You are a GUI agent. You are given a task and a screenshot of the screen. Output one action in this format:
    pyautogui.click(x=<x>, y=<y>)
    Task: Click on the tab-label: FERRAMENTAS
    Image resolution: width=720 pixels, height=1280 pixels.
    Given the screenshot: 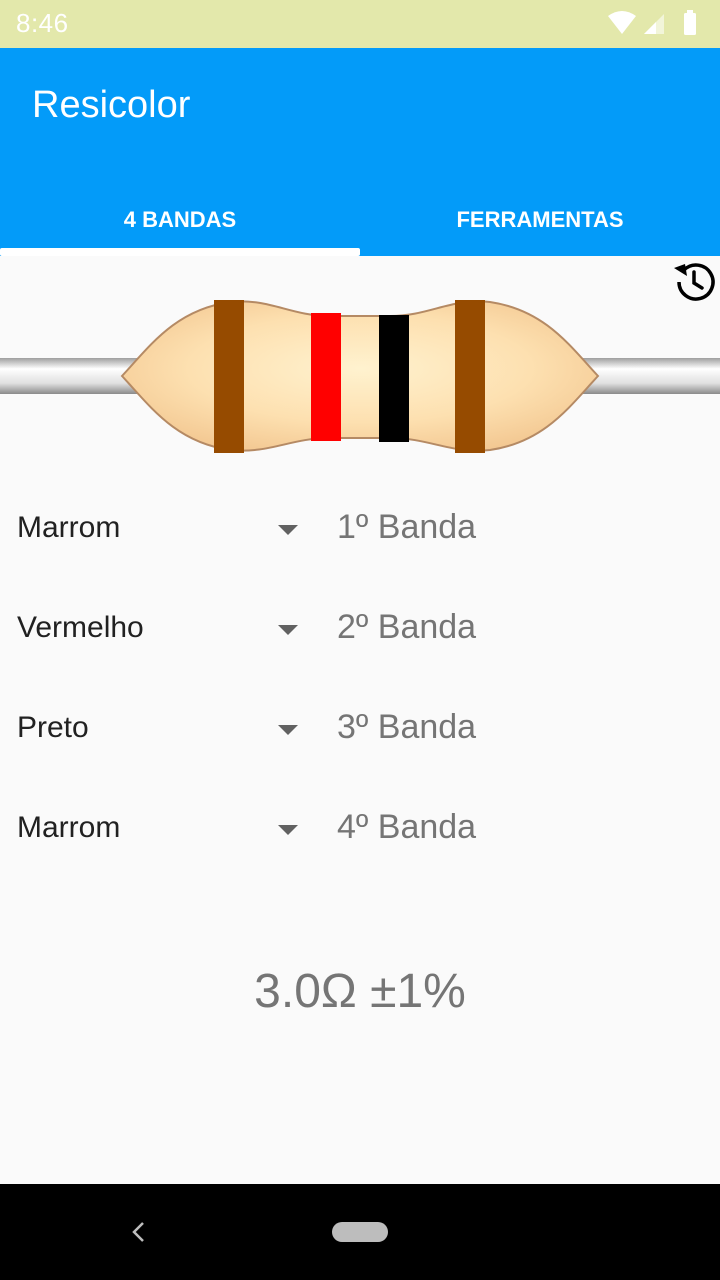 What is the action you would take?
    pyautogui.click(x=540, y=219)
    